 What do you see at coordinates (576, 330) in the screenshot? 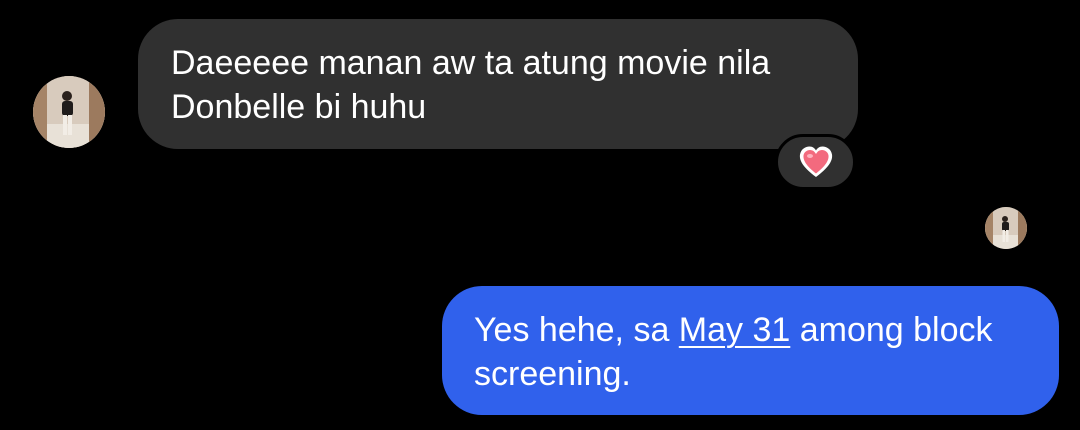
I see `outgoing-text-before-date: Yes hehe, sa` at bounding box center [576, 330].